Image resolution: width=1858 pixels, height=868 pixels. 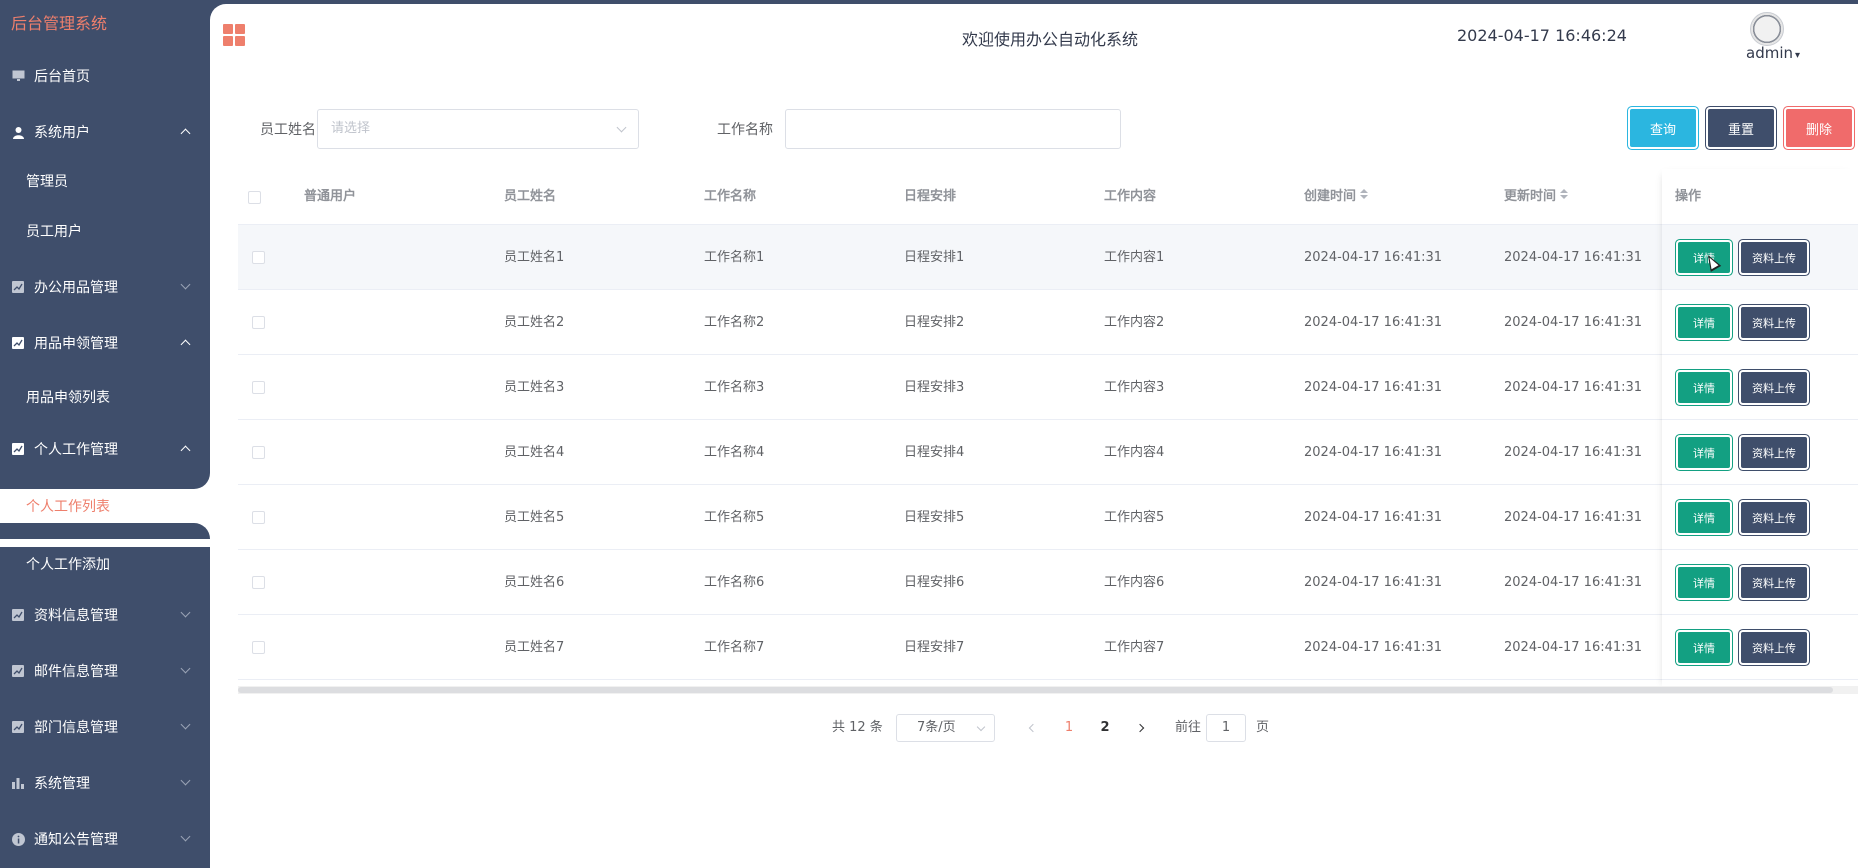 I want to click on column-header-employee-name: 员工姓名, so click(x=530, y=196).